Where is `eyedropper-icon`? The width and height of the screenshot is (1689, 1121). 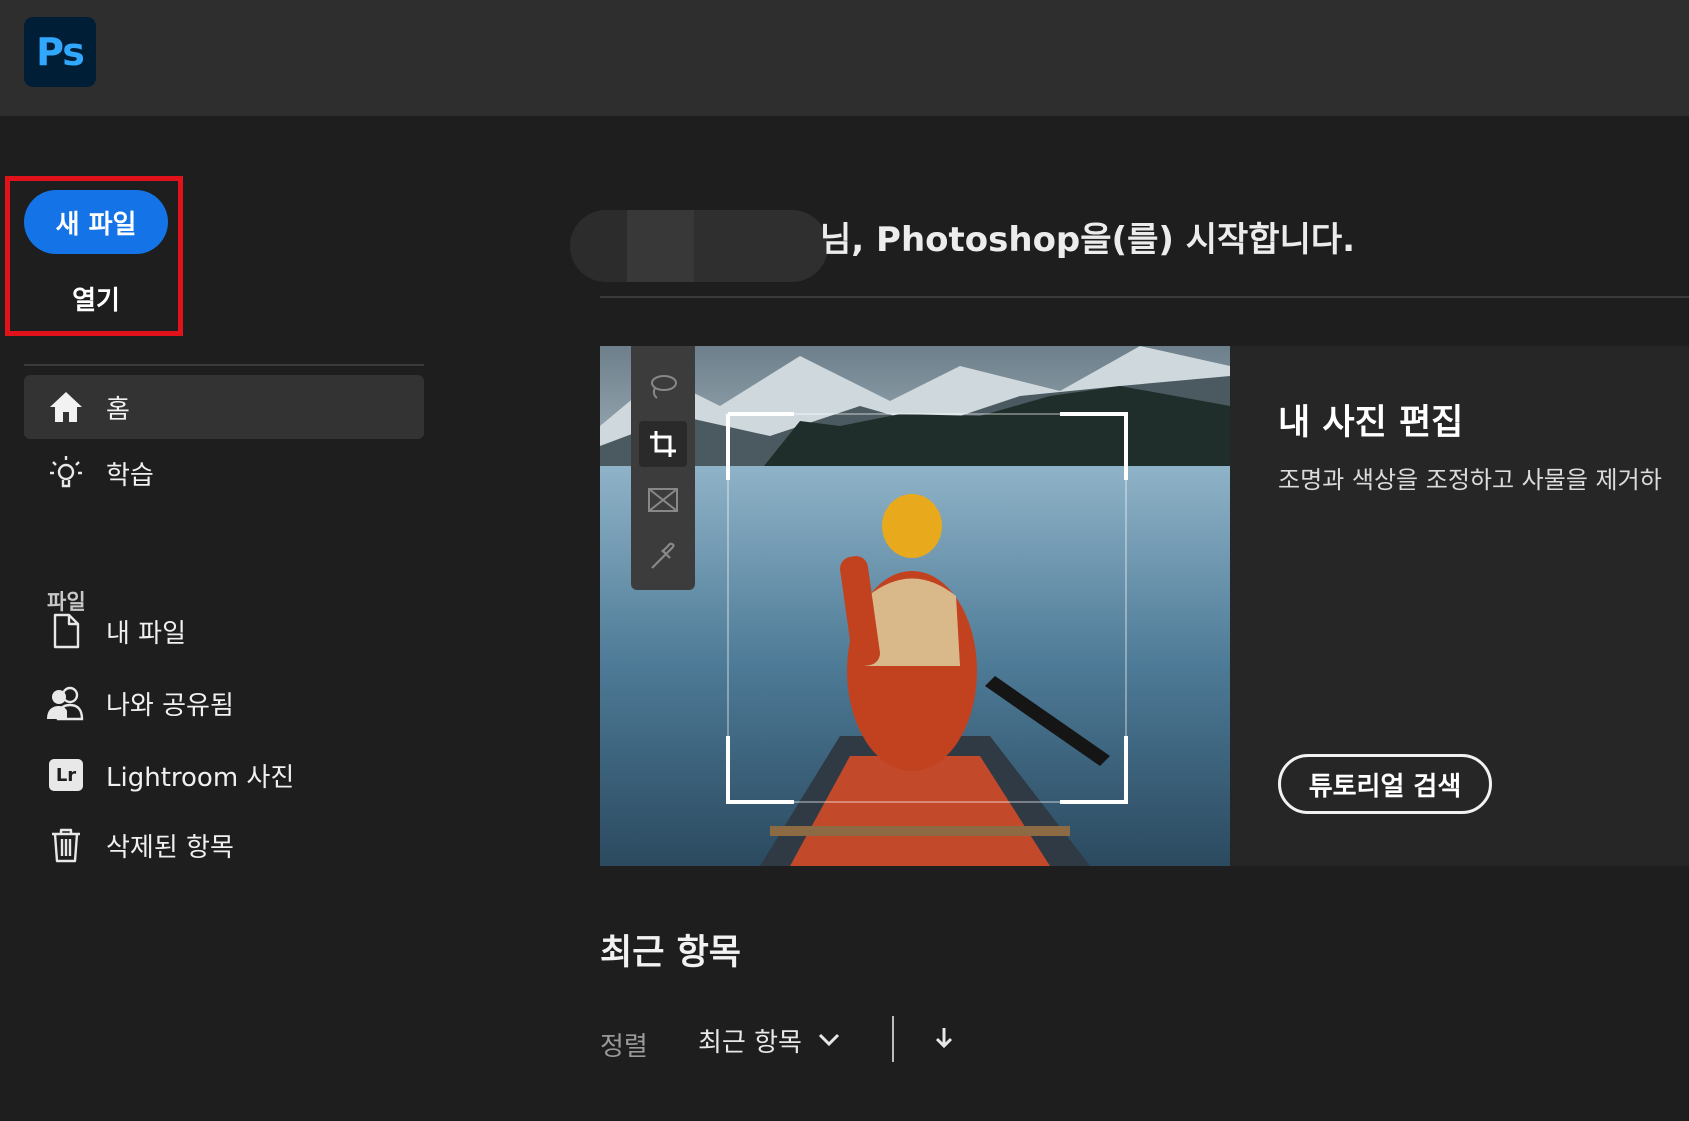 eyedropper-icon is located at coordinates (663, 557).